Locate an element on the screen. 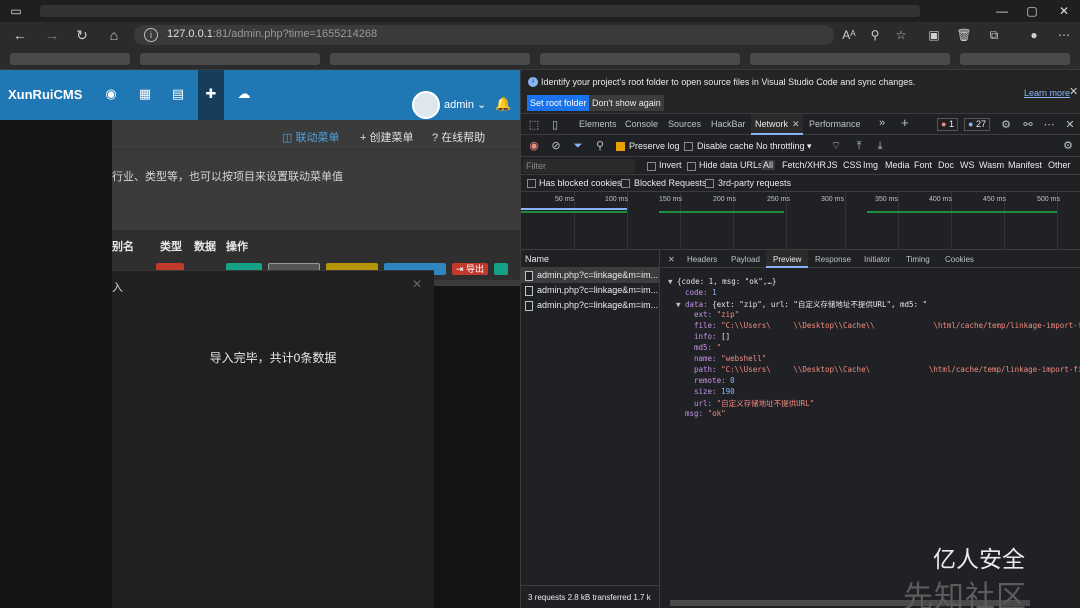 This screenshot has width=1080, height=608. customize-icon: ⚯ is located at coordinates (1028, 125).